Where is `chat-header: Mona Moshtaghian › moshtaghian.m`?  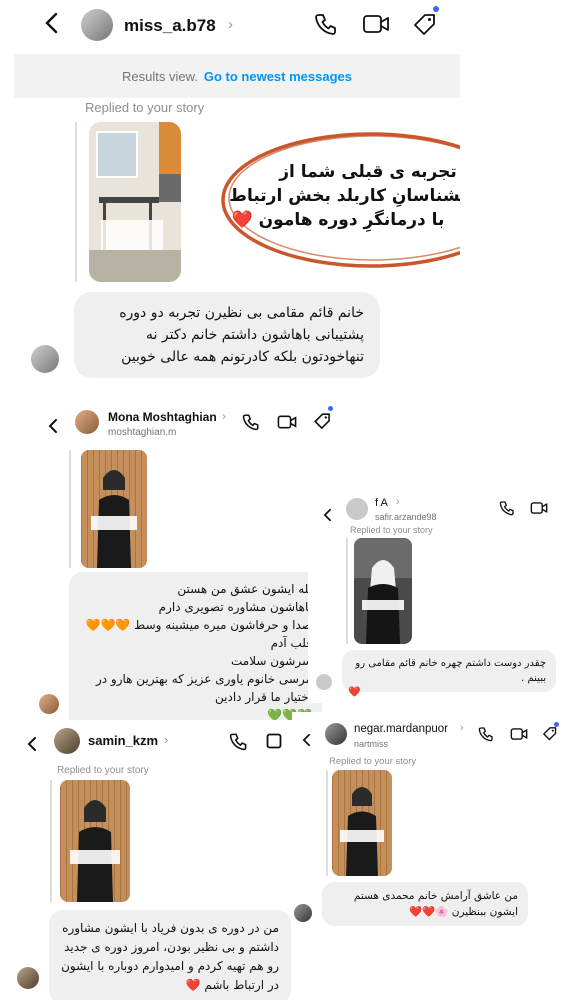 chat-header: Mona Moshtaghian › moshtaghian.m is located at coordinates (187, 424).